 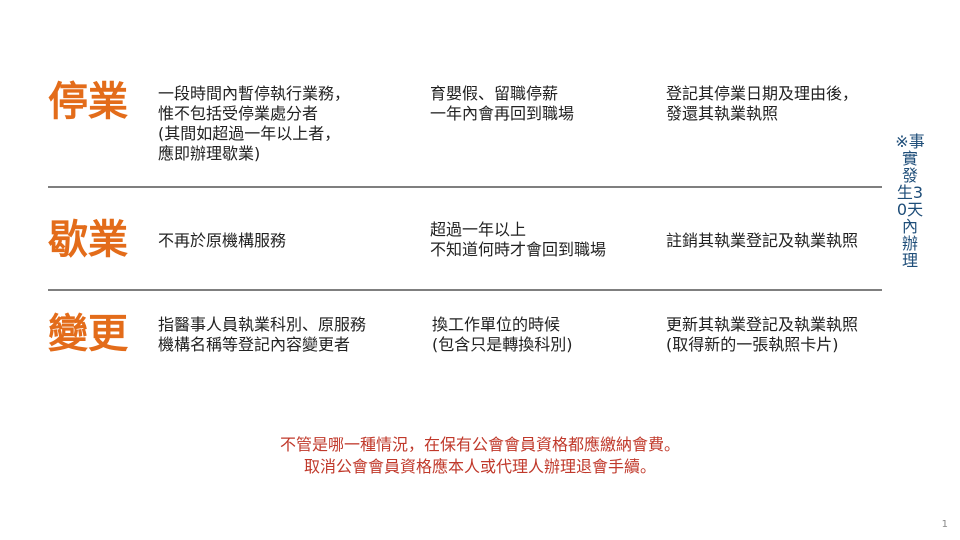 I want to click on closure-action: 註銷其執業登記及執業執照, so click(x=762, y=241).